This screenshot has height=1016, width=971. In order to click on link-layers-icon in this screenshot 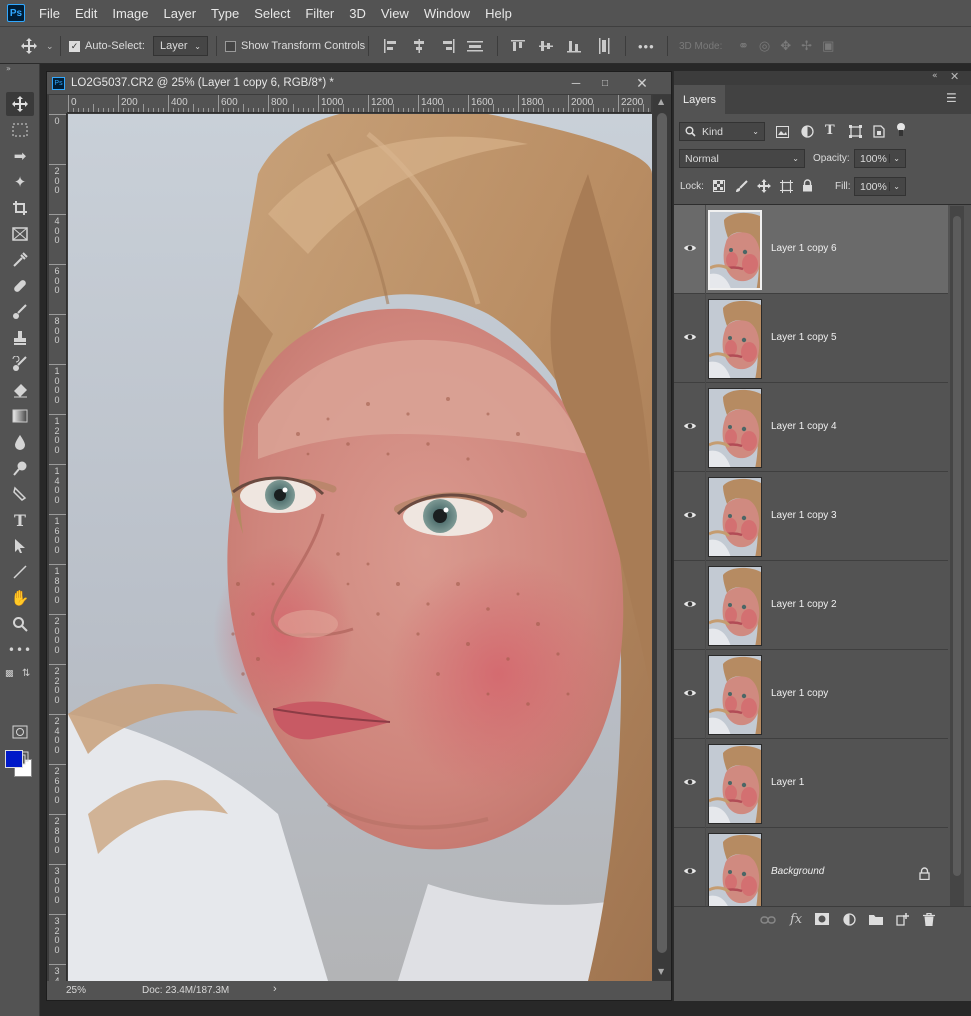, I will do `click(768, 920)`.